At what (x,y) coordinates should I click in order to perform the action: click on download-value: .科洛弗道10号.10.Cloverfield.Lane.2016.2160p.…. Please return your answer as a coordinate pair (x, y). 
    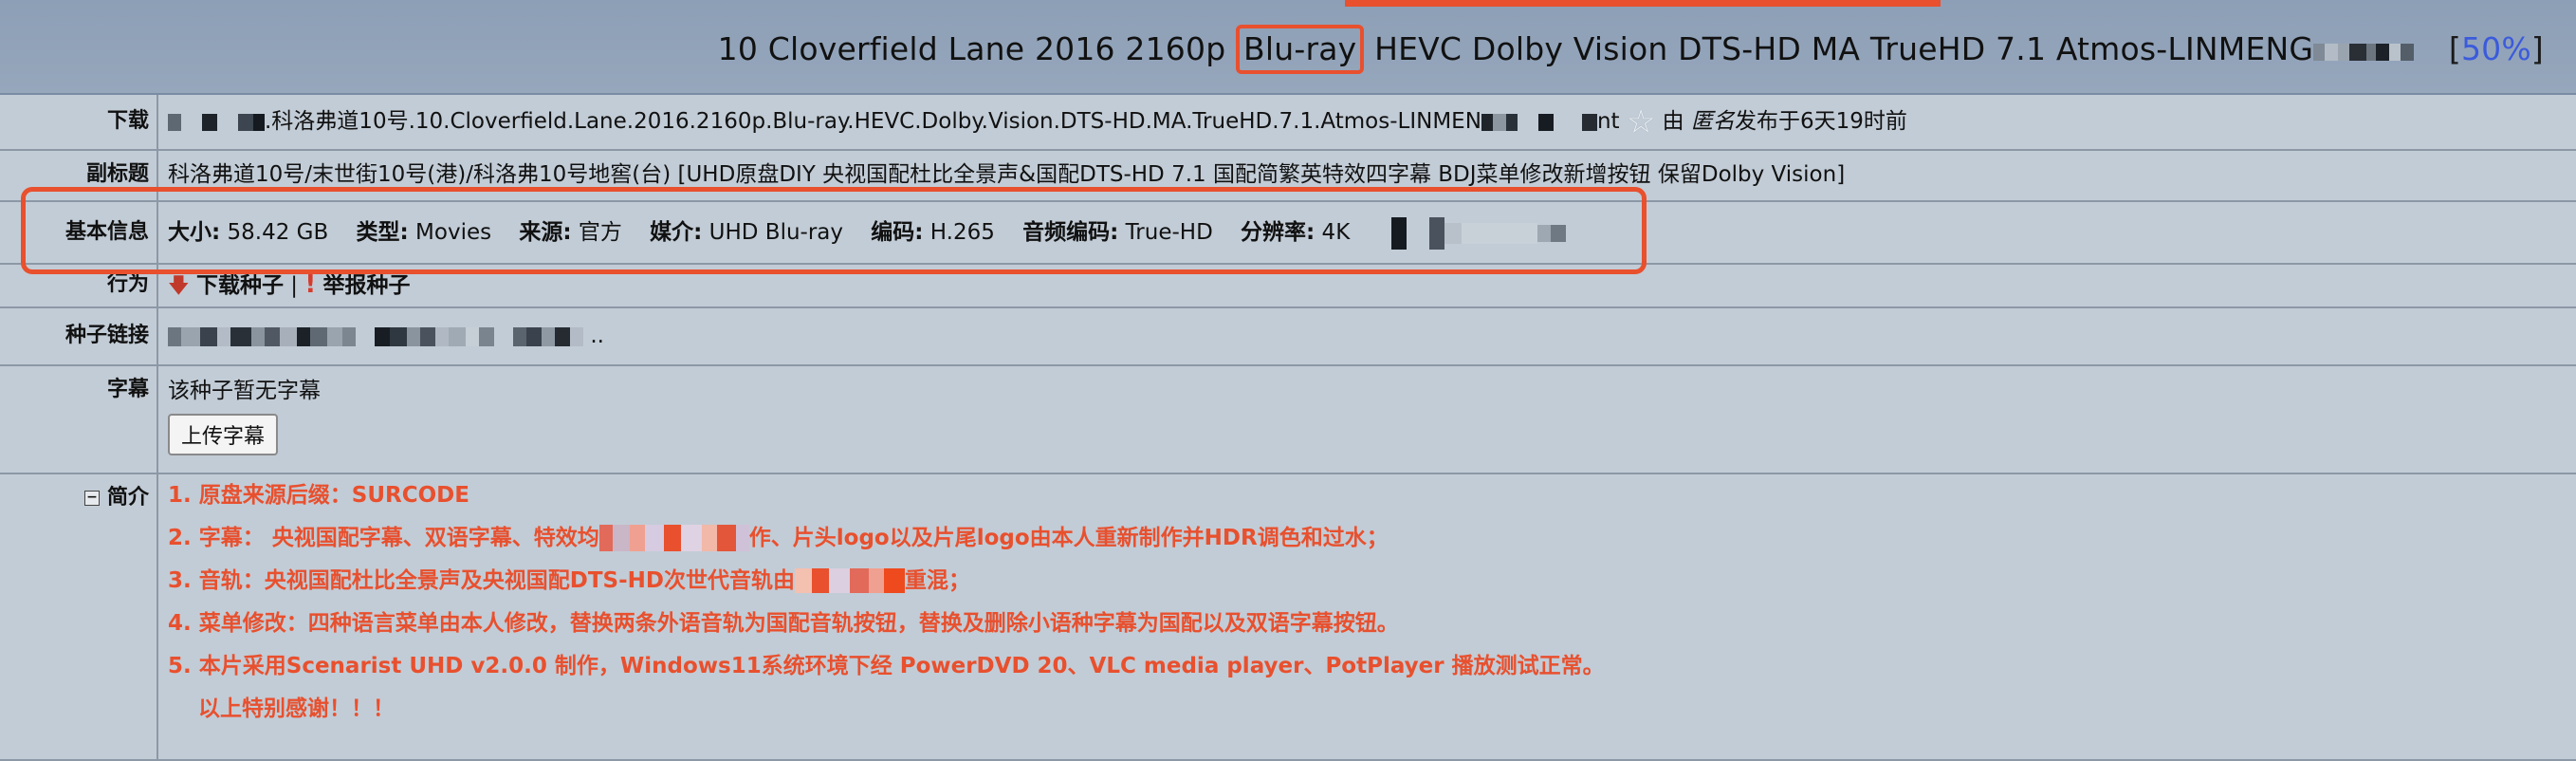
    Looking at the image, I should click on (1366, 123).